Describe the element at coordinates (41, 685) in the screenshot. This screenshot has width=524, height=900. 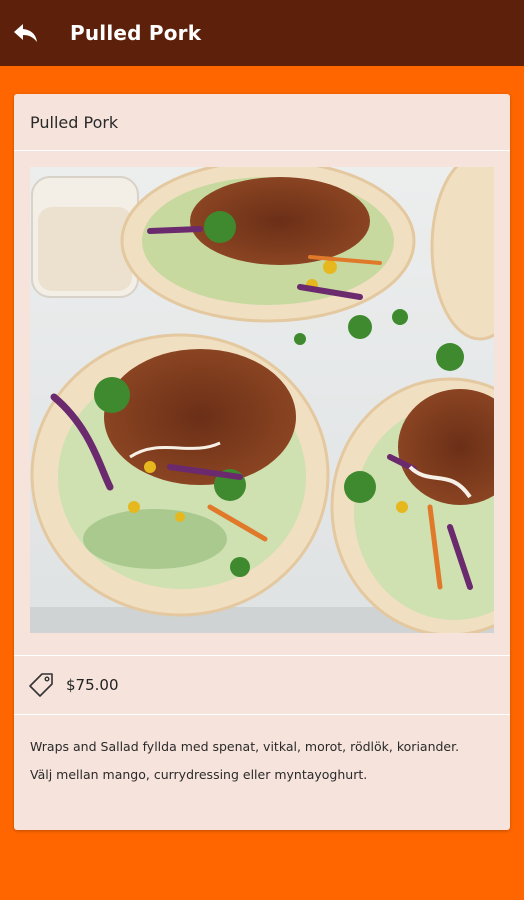
I see `price-tag-icon` at that location.